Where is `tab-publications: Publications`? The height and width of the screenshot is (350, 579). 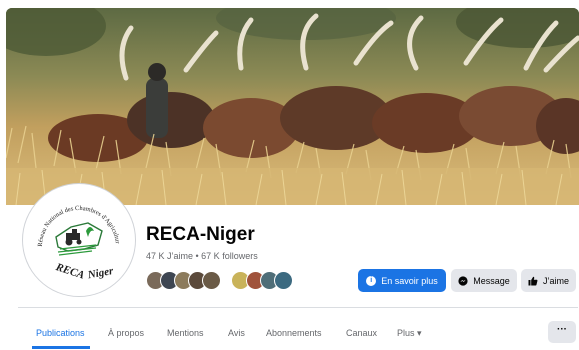
tab-publications: Publications is located at coordinates (60, 332).